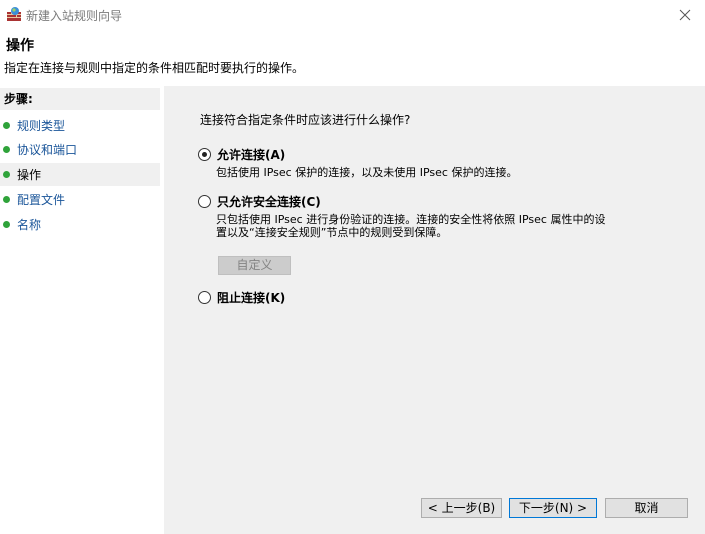  Describe the element at coordinates (269, 202) in the screenshot. I see `allow-secure-label: 只允许安全连接(C)` at that location.